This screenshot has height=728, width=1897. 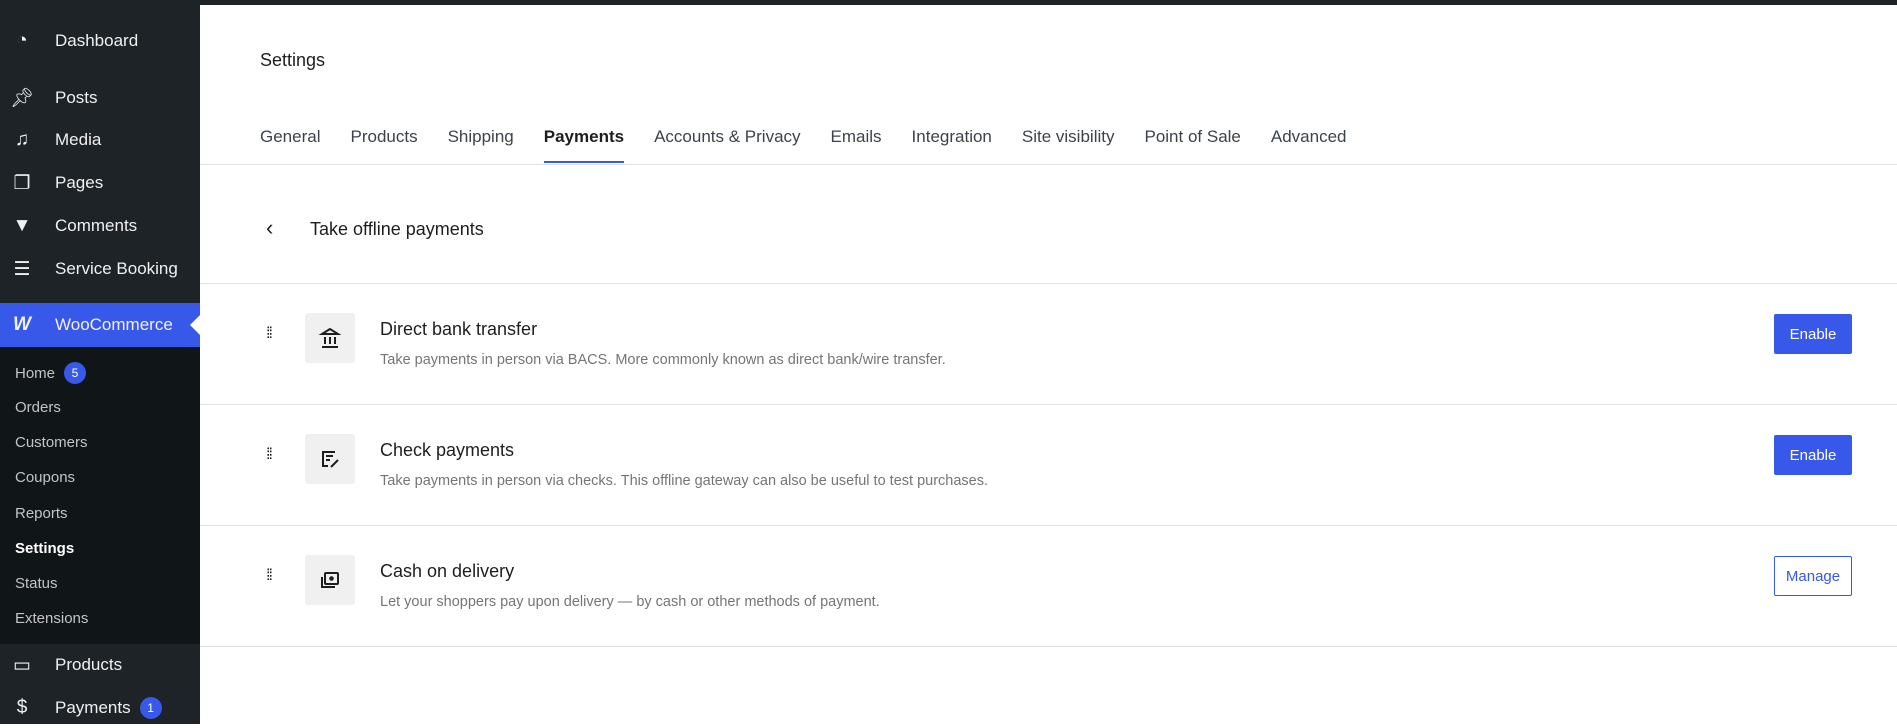 I want to click on label: Media, so click(x=78, y=139).